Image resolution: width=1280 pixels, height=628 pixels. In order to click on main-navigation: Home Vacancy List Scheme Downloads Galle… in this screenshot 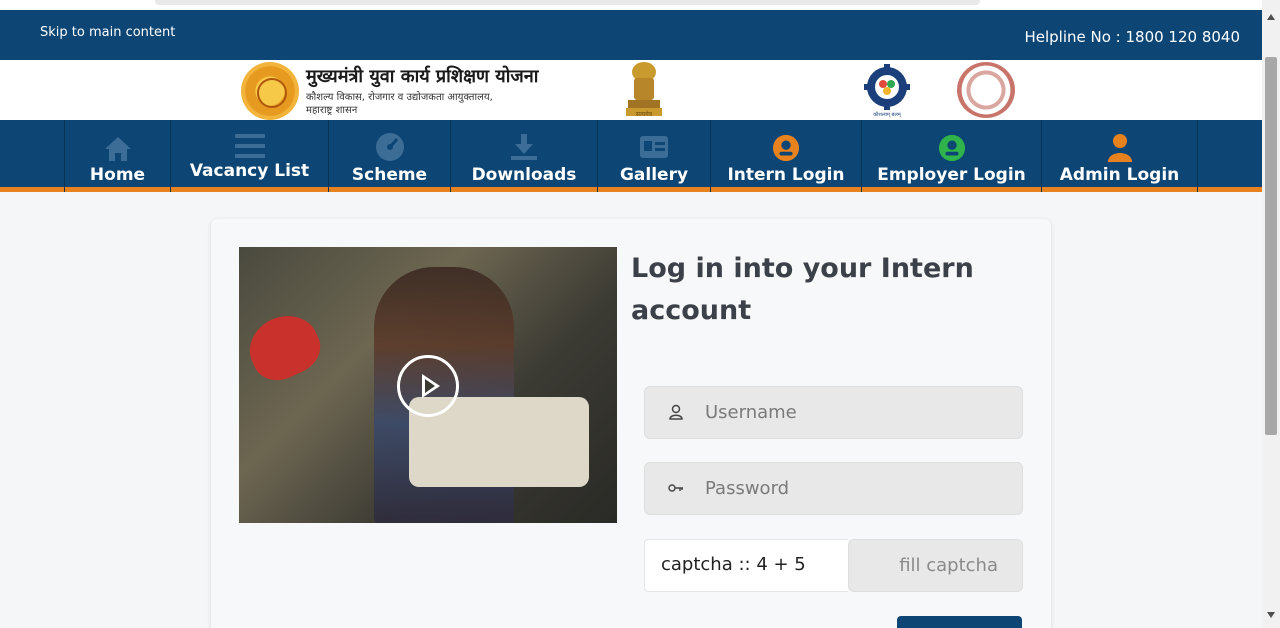, I will do `click(631, 156)`.